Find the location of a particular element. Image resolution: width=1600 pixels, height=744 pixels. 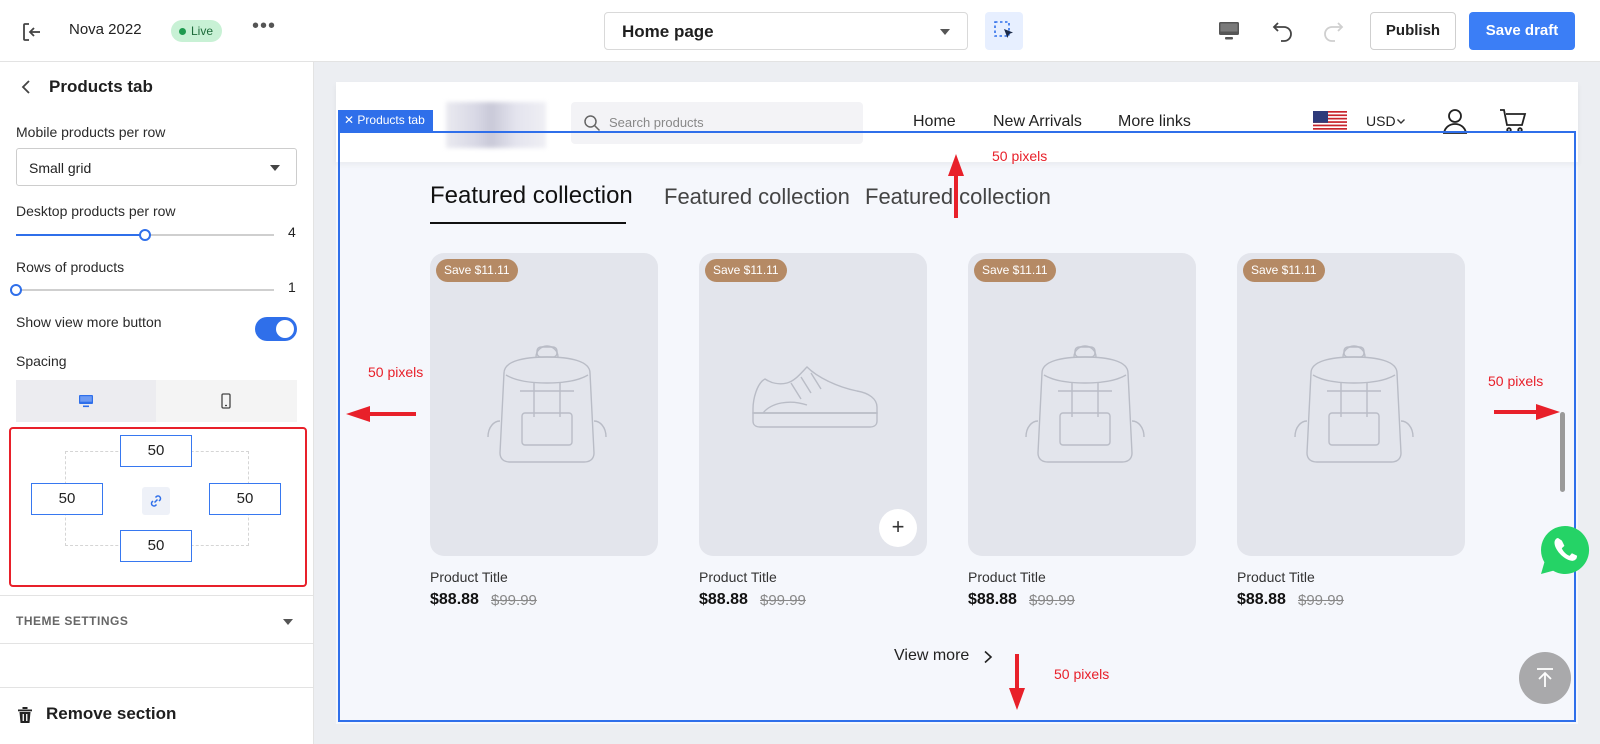

account-icon is located at coordinates (1455, 121).